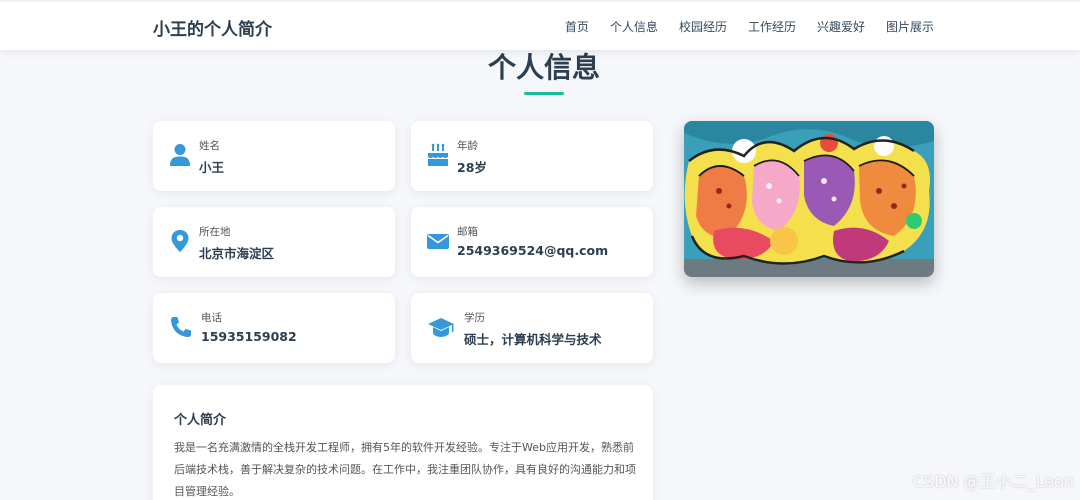  I want to click on info-value: 小王, so click(212, 167).